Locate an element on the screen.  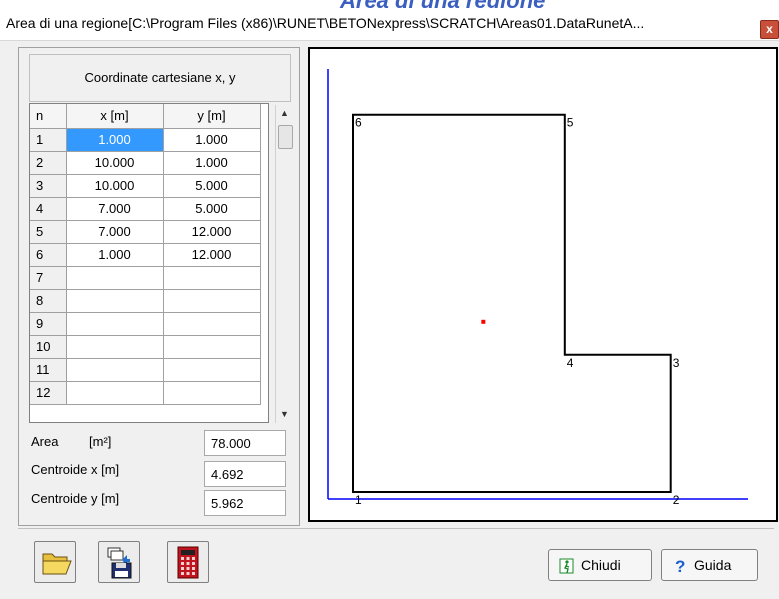
background-window-title: Area di una regione is located at coordinates (442, 4).